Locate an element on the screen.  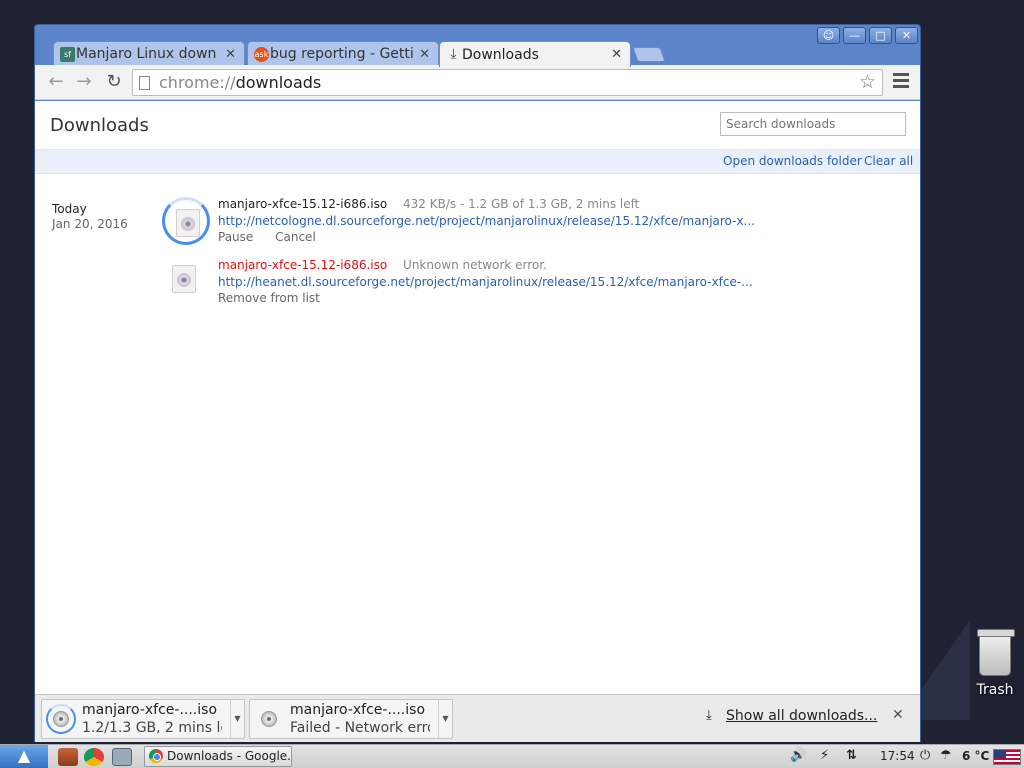
shelf-icon-holder is located at coordinates (269, 719).